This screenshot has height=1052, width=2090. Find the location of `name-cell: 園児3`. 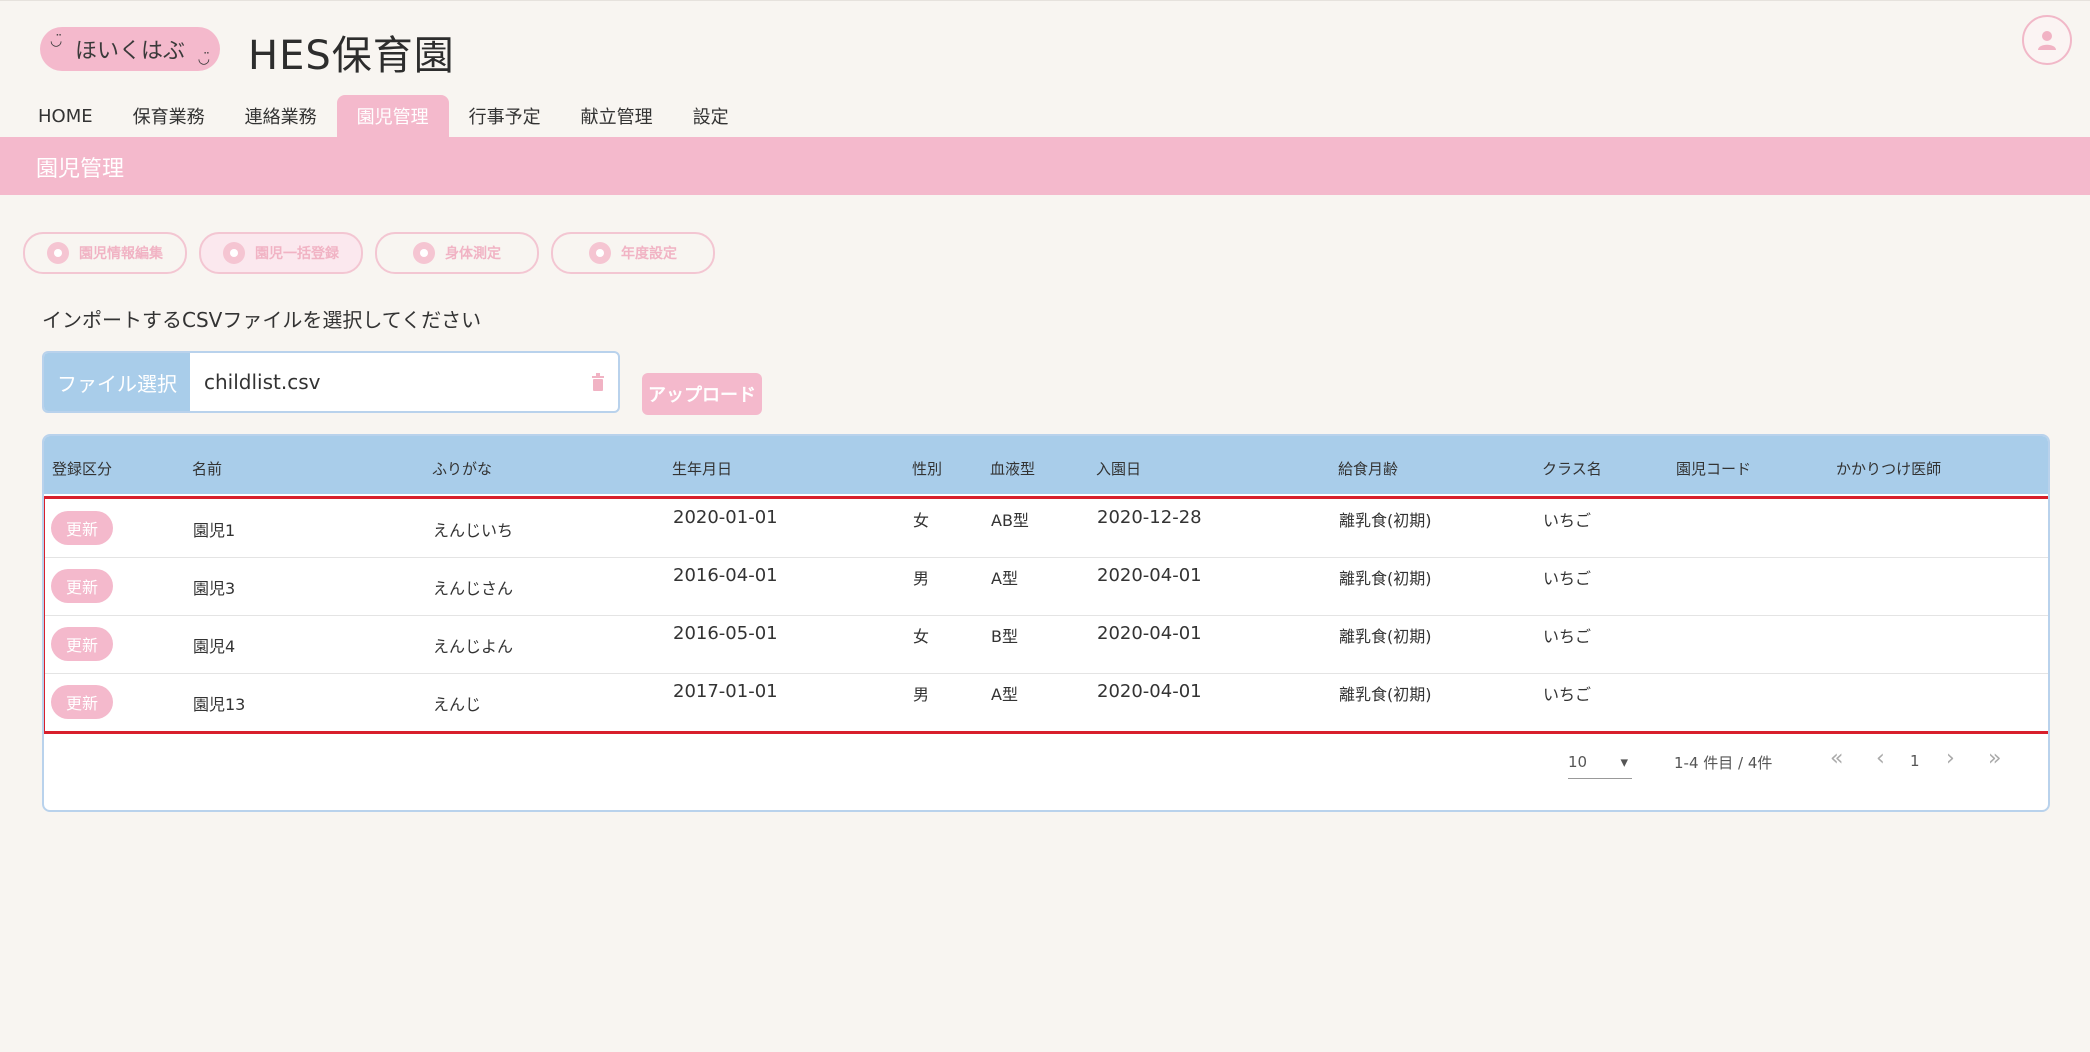

name-cell: 園児3 is located at coordinates (214, 588).